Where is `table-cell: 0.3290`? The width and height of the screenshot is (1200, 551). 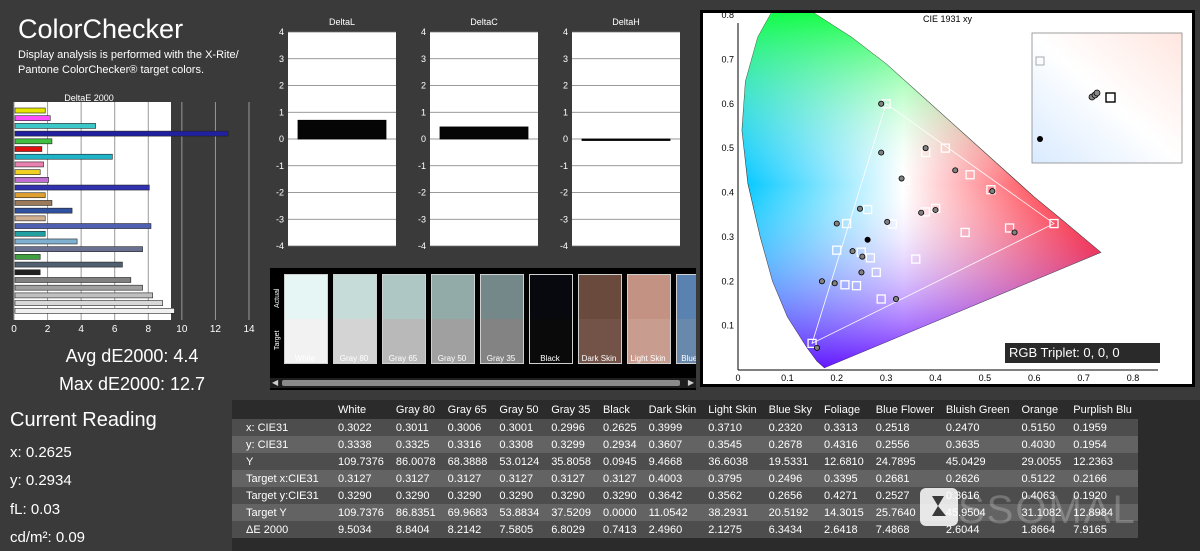
table-cell: 0.3290 is located at coordinates (519, 495).